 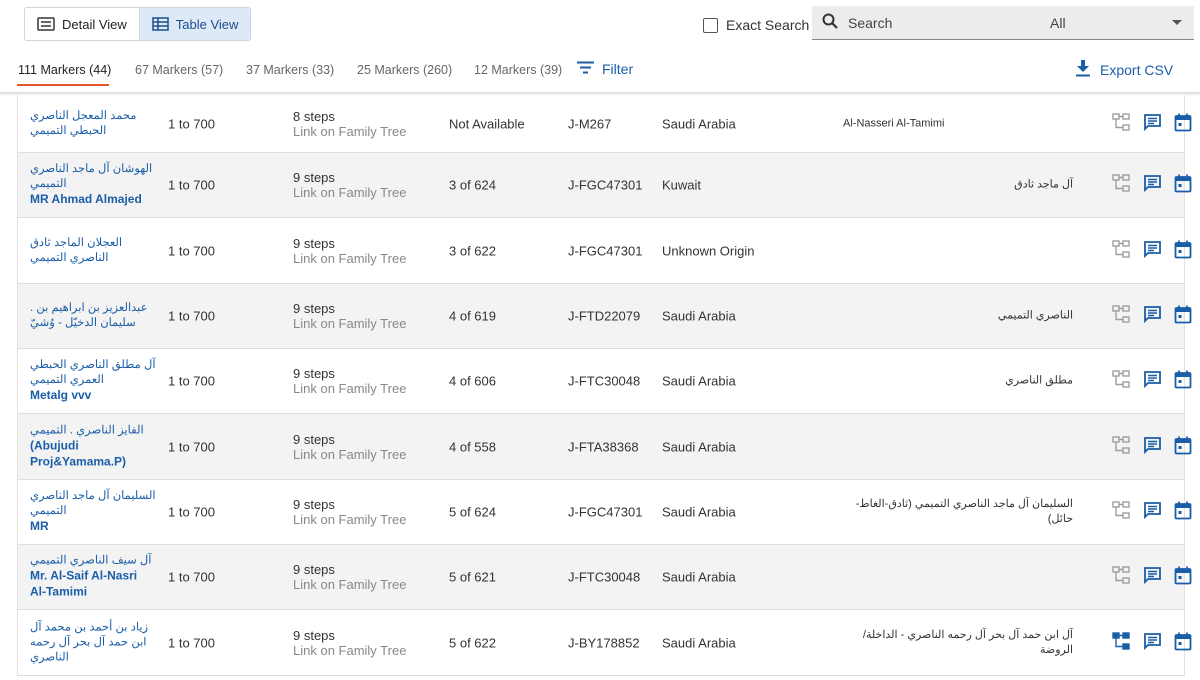 I want to click on export-csv-button: Export CSV, so click(x=1124, y=70).